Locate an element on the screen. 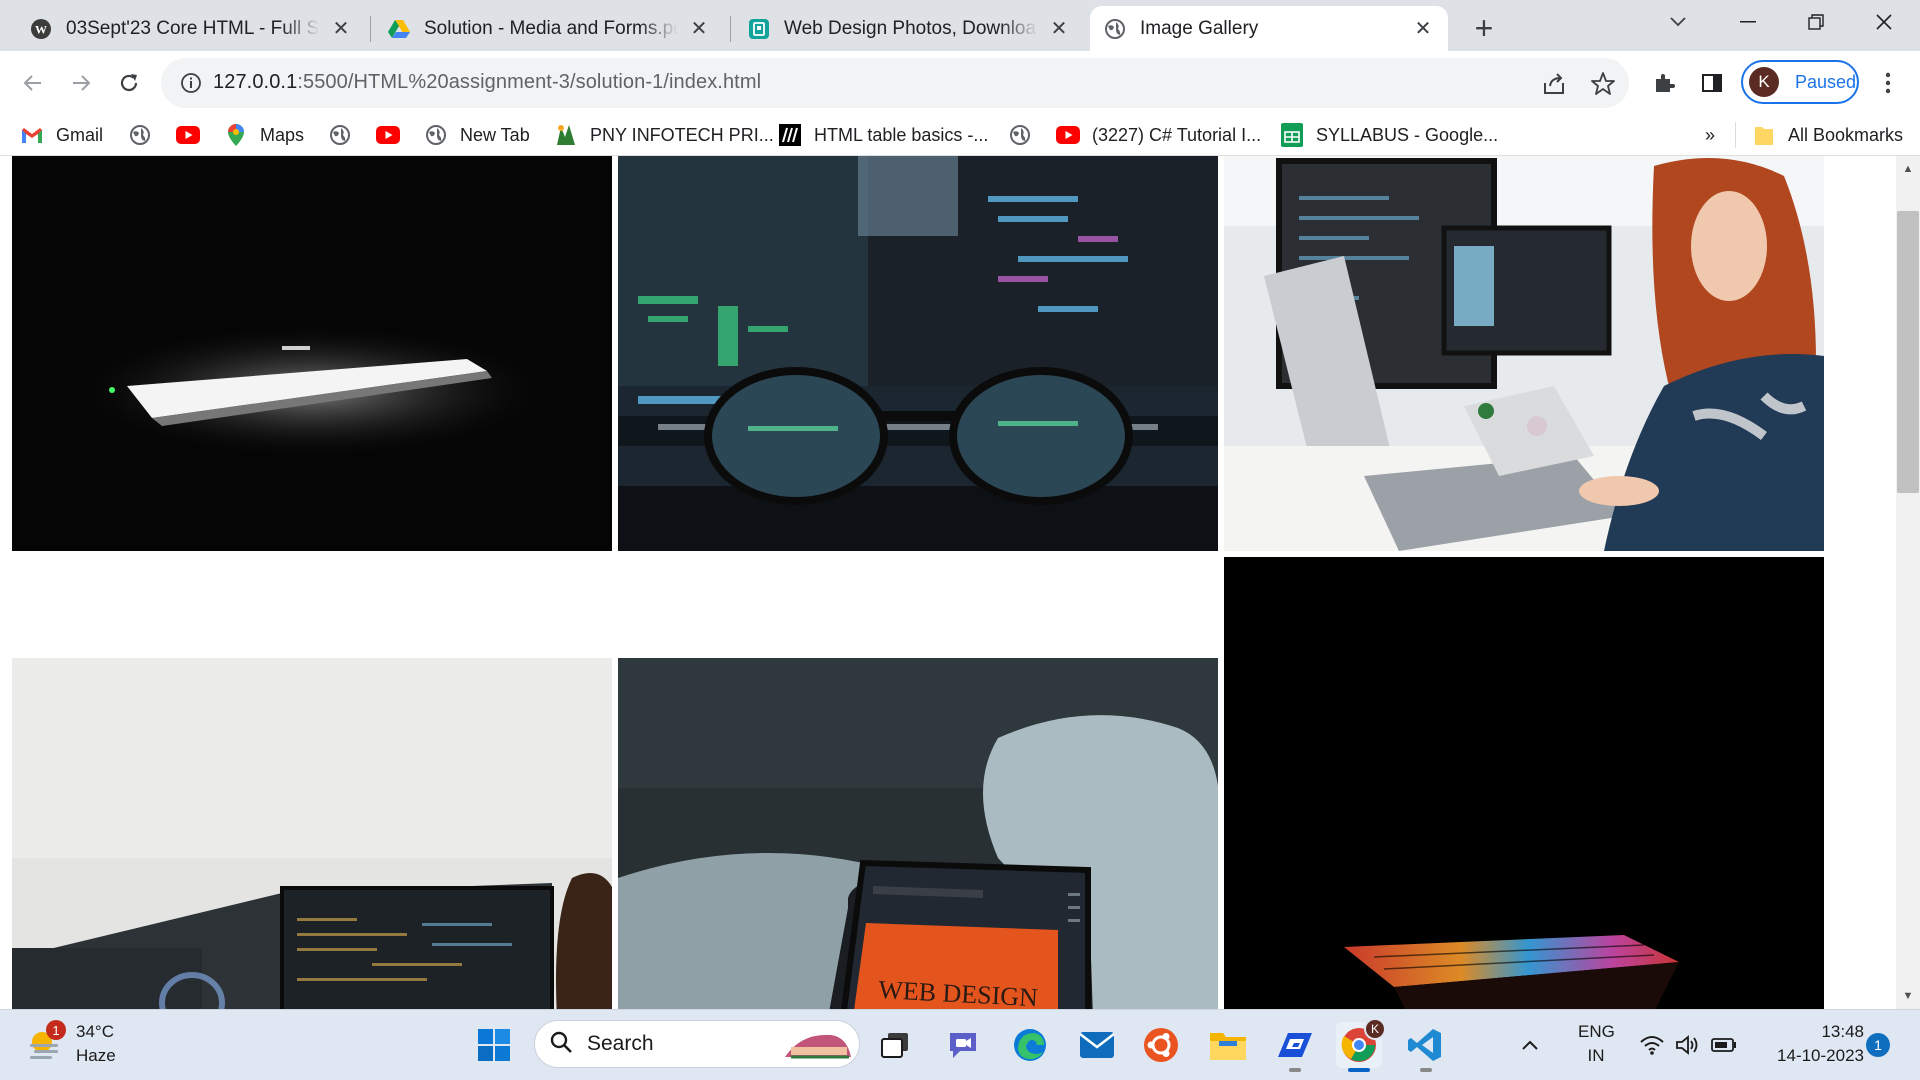 The image size is (1920, 1080). vscode-icon is located at coordinates (1425, 1045).